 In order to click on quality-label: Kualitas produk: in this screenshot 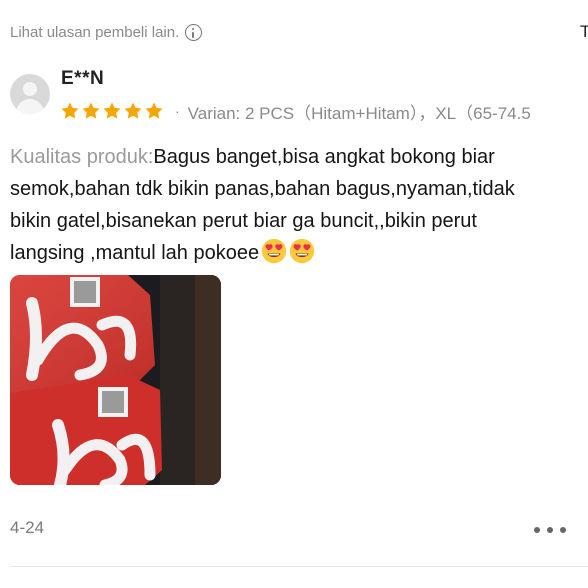, I will do `click(82, 157)`.